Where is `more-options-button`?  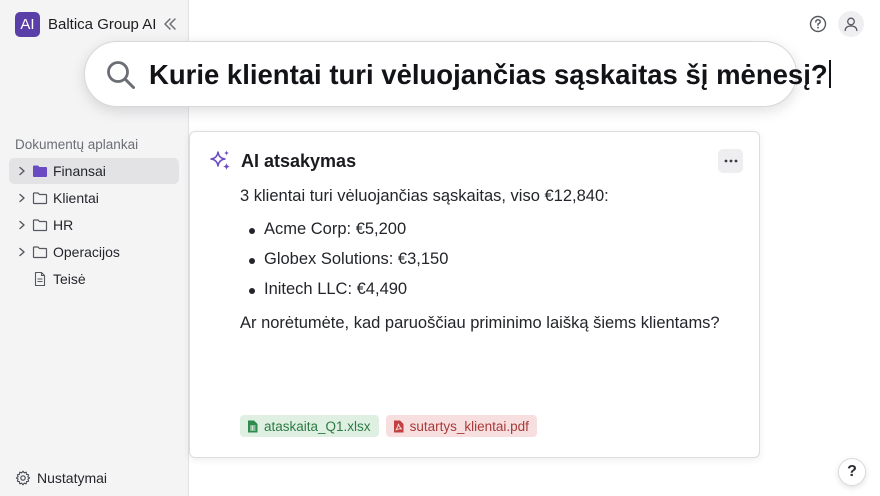
more-options-button is located at coordinates (730, 161).